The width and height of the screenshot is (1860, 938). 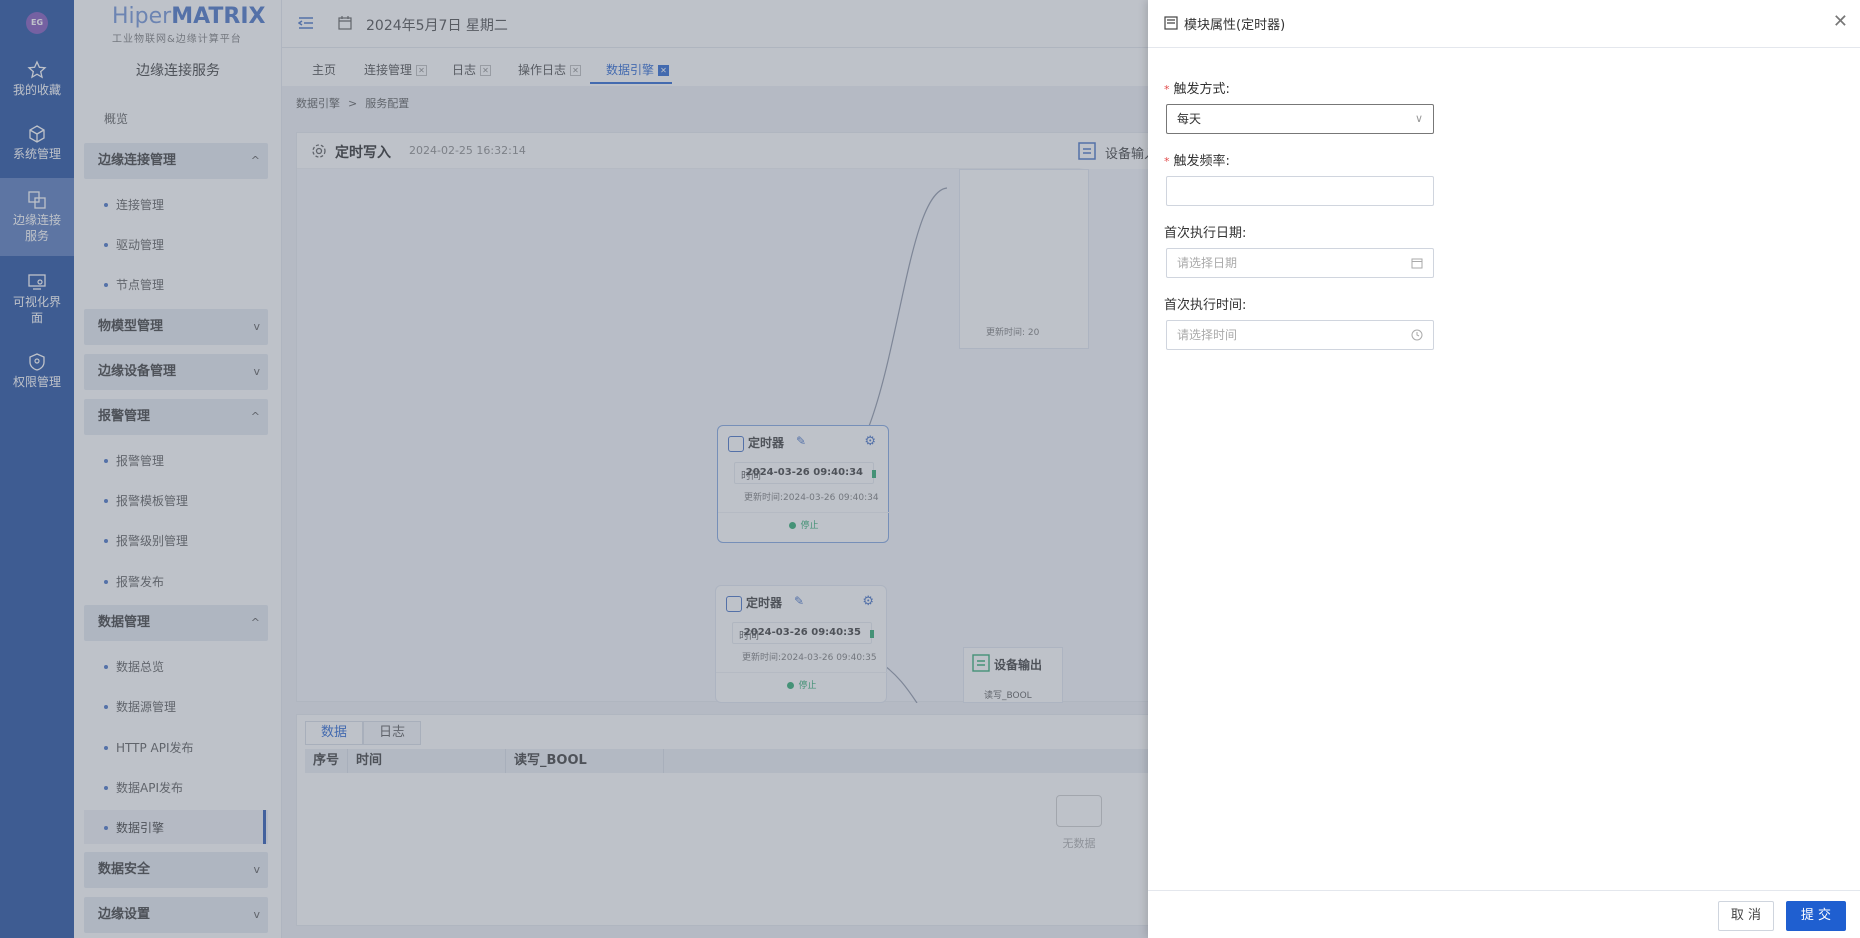 I want to click on date-placeholder: 请选择日期, so click(x=1207, y=263).